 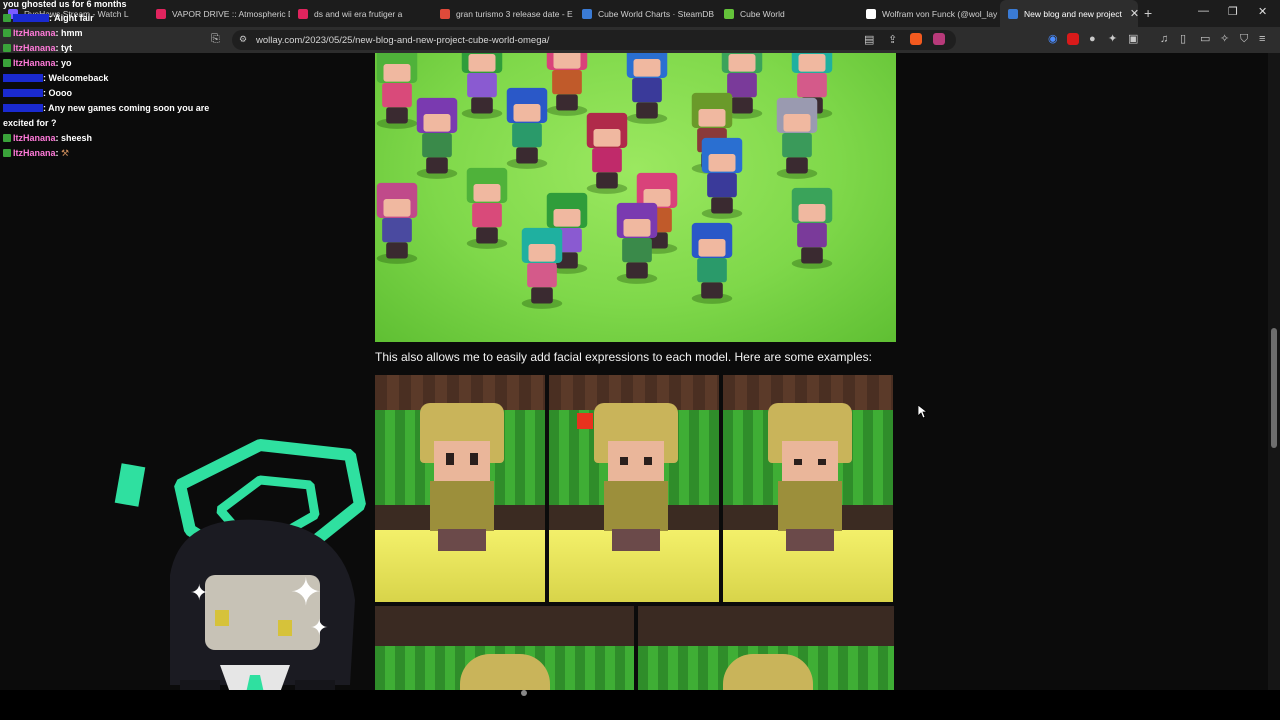 What do you see at coordinates (869, 40) in the screenshot?
I see `reader-icon: ▤` at bounding box center [869, 40].